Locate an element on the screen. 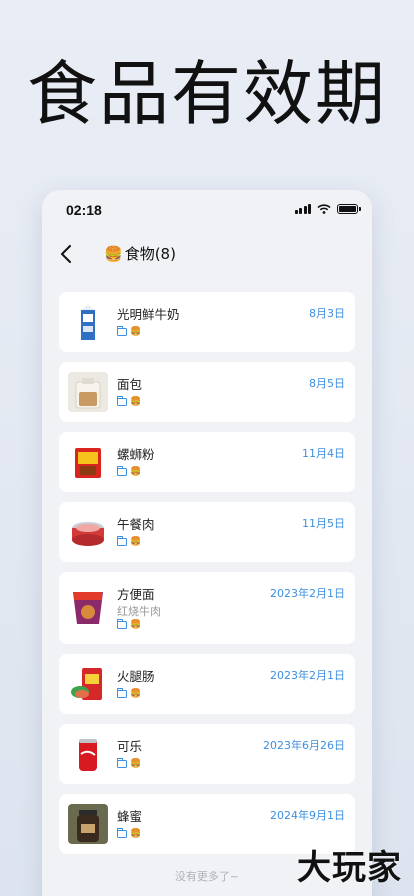  item-date: 8月5日 is located at coordinates (327, 383).